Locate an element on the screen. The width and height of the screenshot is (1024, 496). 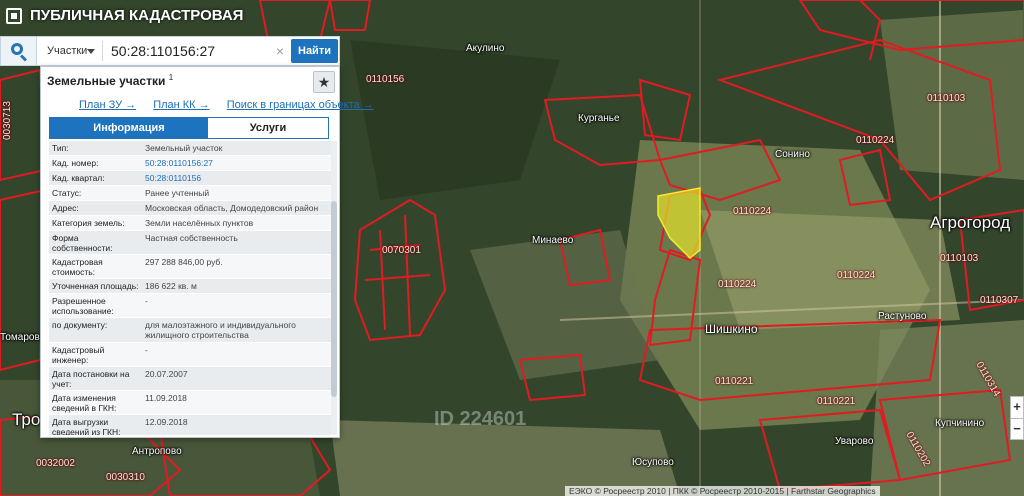
cadastral-label: 0030310 is located at coordinates (125, 477).